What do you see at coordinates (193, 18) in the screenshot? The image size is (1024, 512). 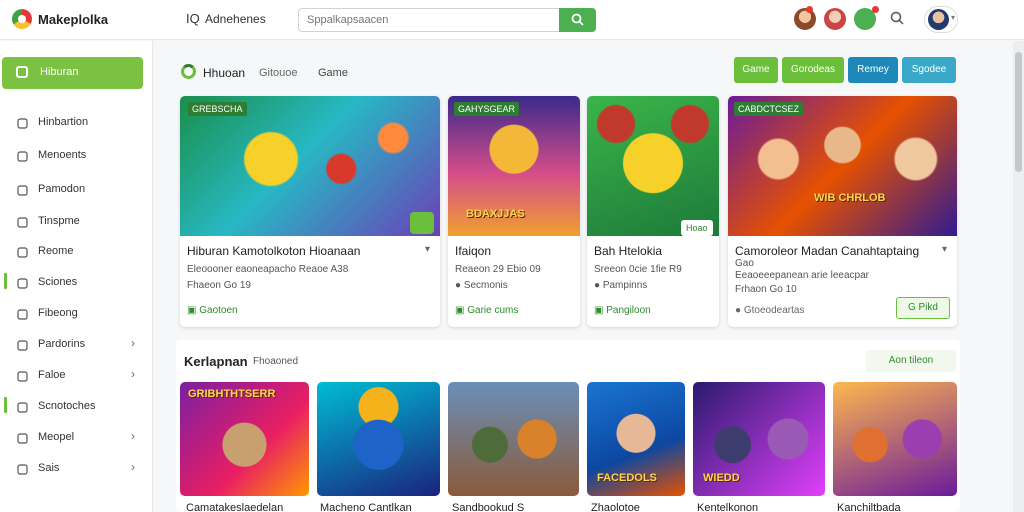 I see `nav-icon: IQ` at bounding box center [193, 18].